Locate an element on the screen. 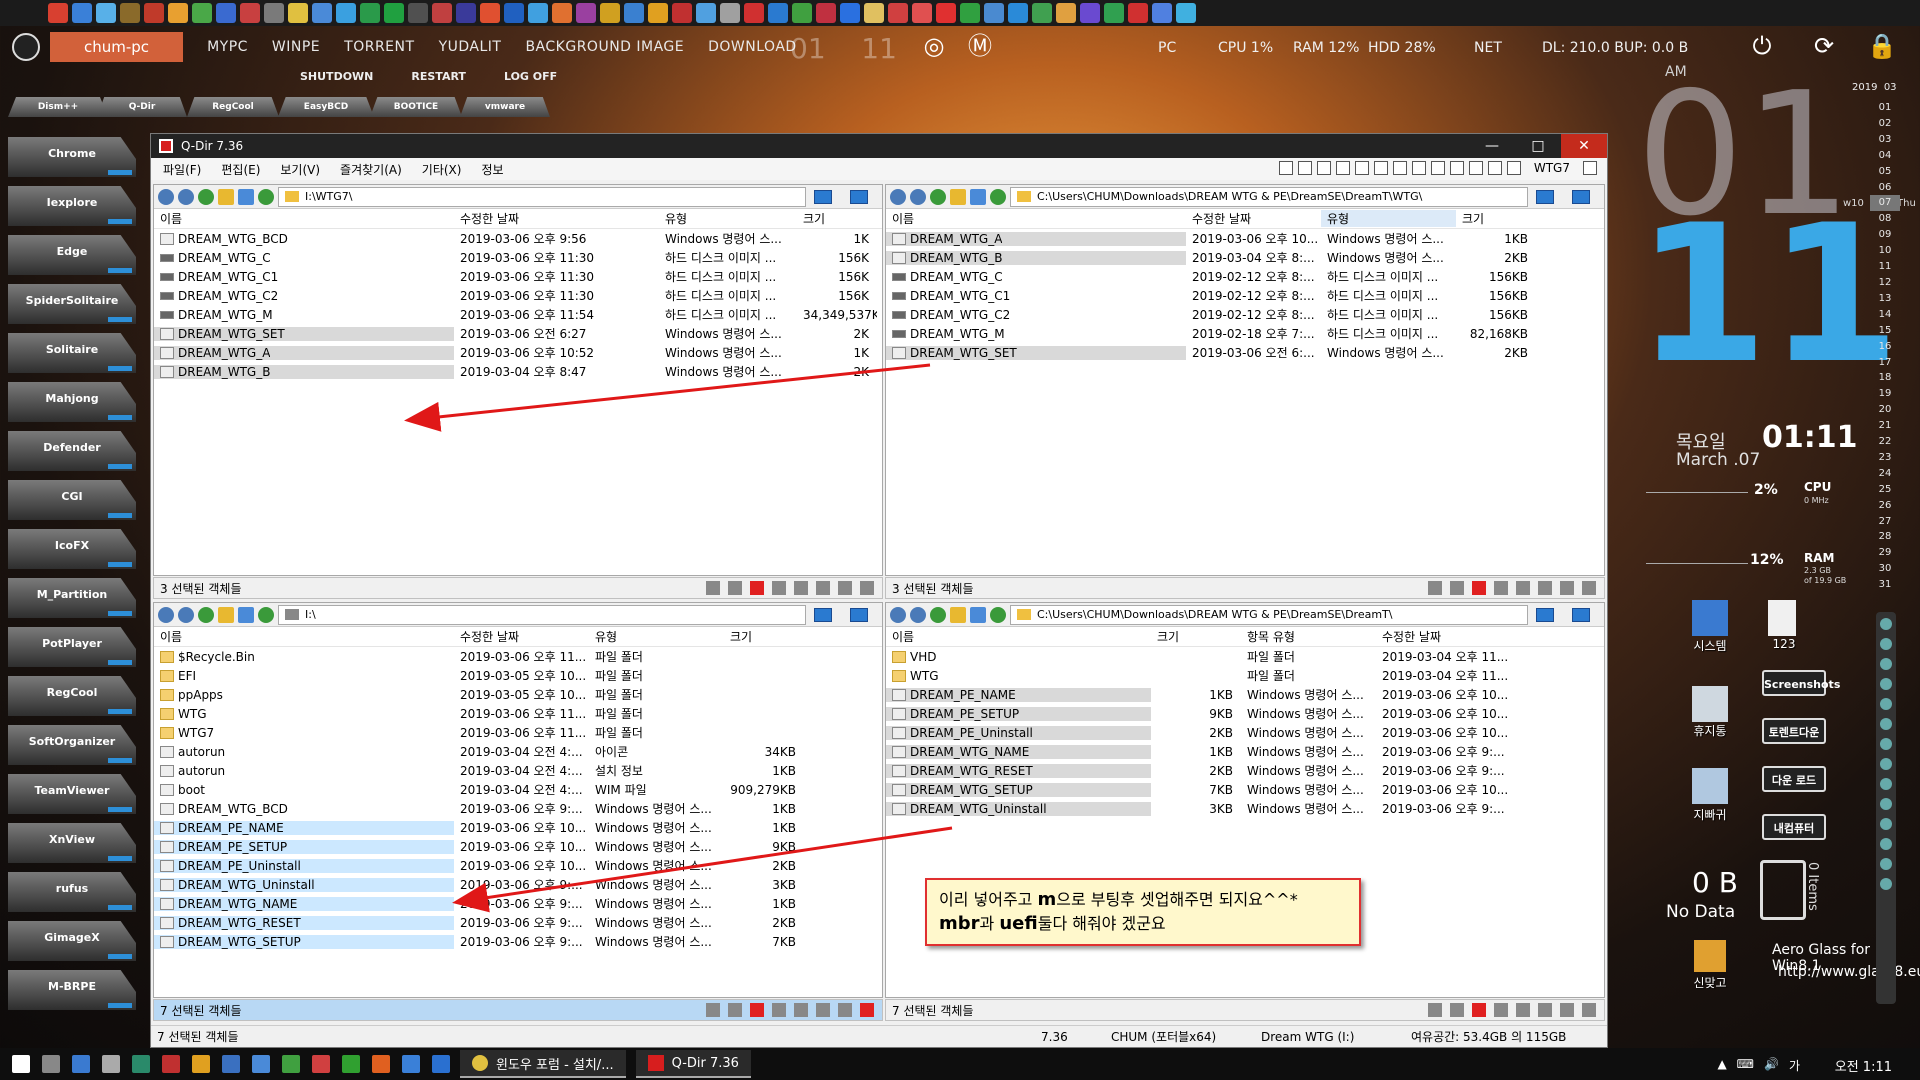  restart-button: RESTART is located at coordinates (438, 76).